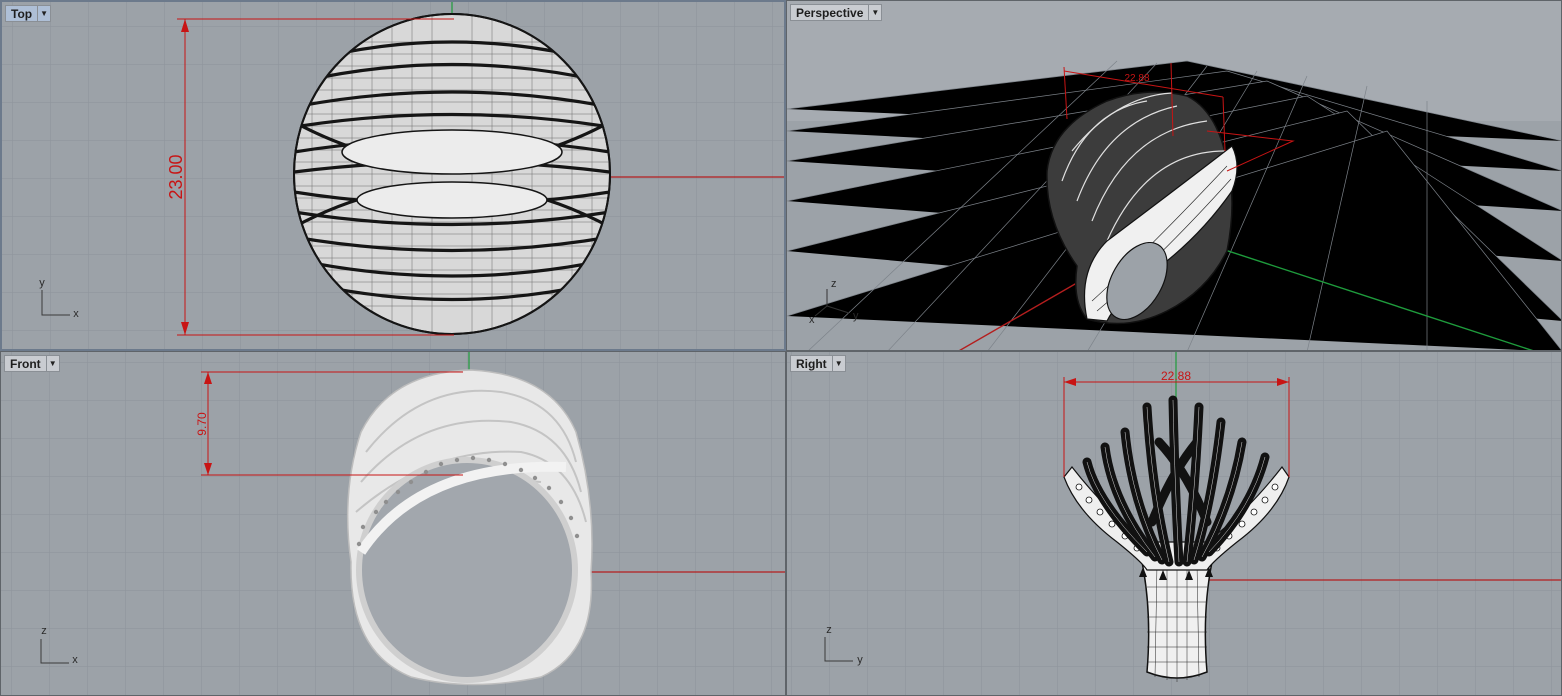 This screenshot has width=1562, height=696. Describe the element at coordinates (1136, 78) in the screenshot. I see `dimension-label-perspective: 22.88` at that location.